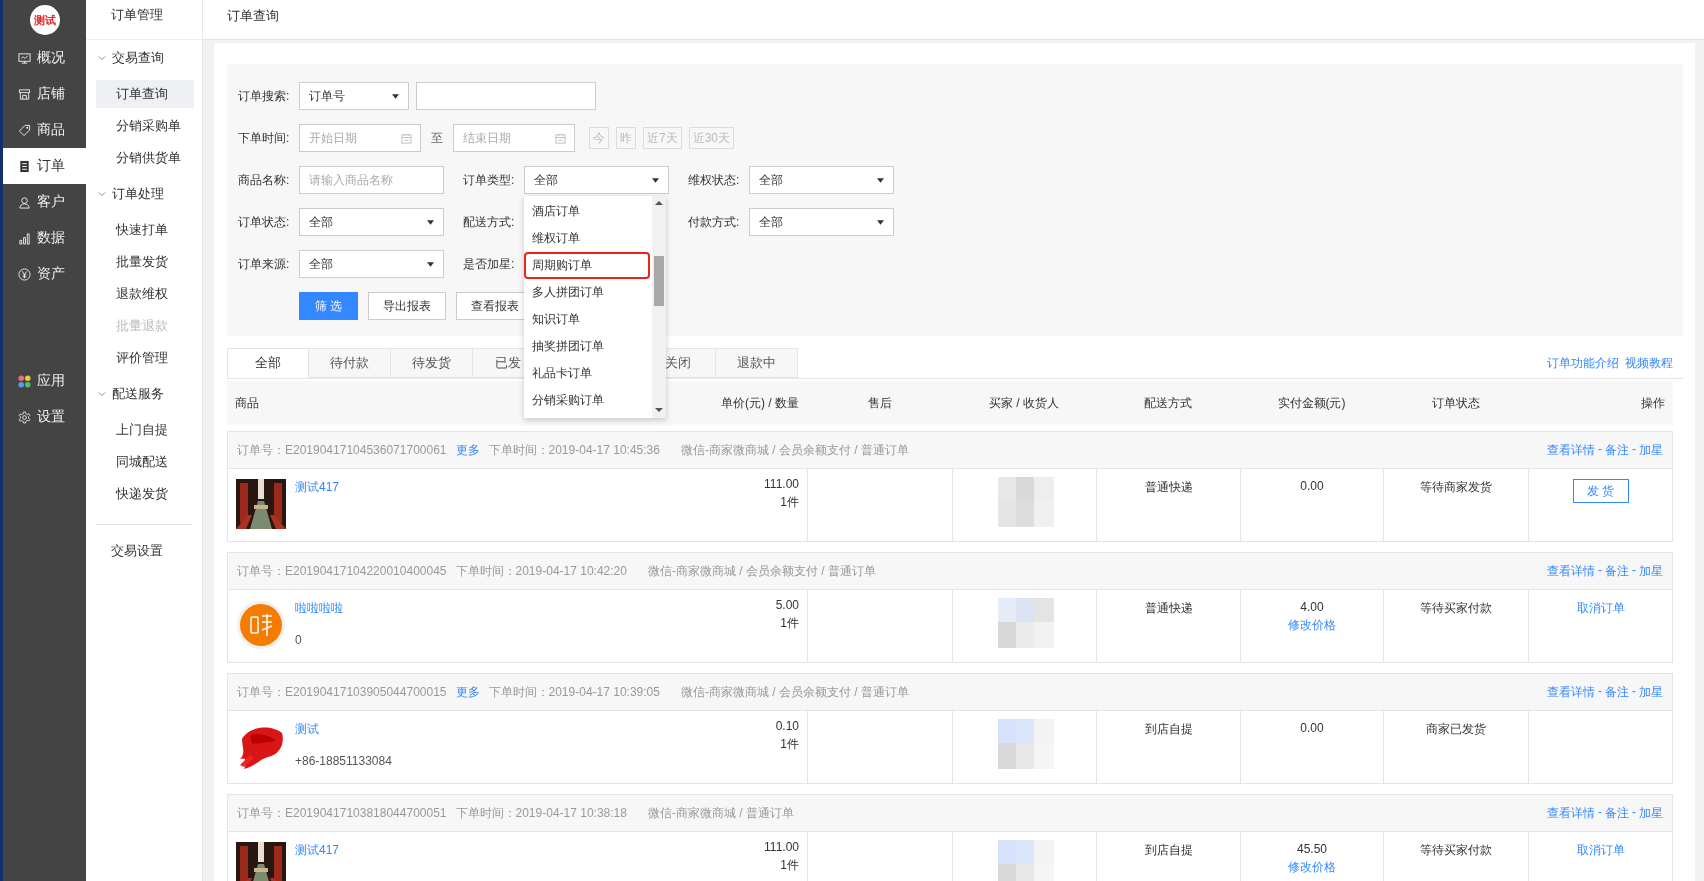  What do you see at coordinates (787, 605) in the screenshot?
I see `unit-price: 5.00` at bounding box center [787, 605].